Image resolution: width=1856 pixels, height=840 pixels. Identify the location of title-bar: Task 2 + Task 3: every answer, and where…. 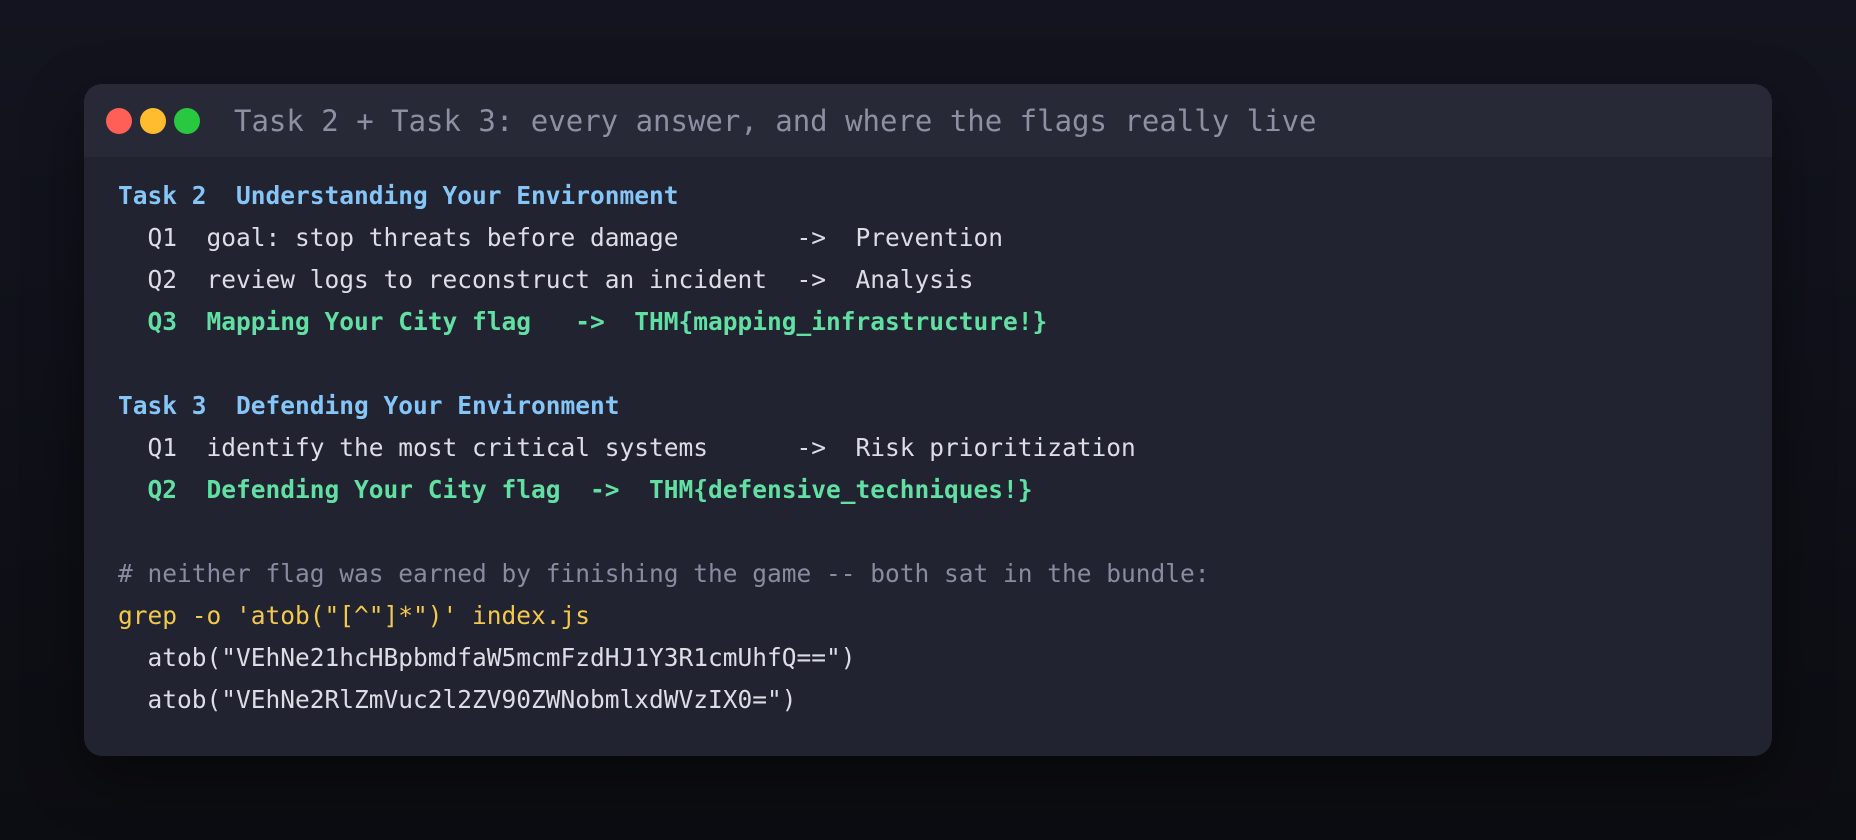
(928, 120).